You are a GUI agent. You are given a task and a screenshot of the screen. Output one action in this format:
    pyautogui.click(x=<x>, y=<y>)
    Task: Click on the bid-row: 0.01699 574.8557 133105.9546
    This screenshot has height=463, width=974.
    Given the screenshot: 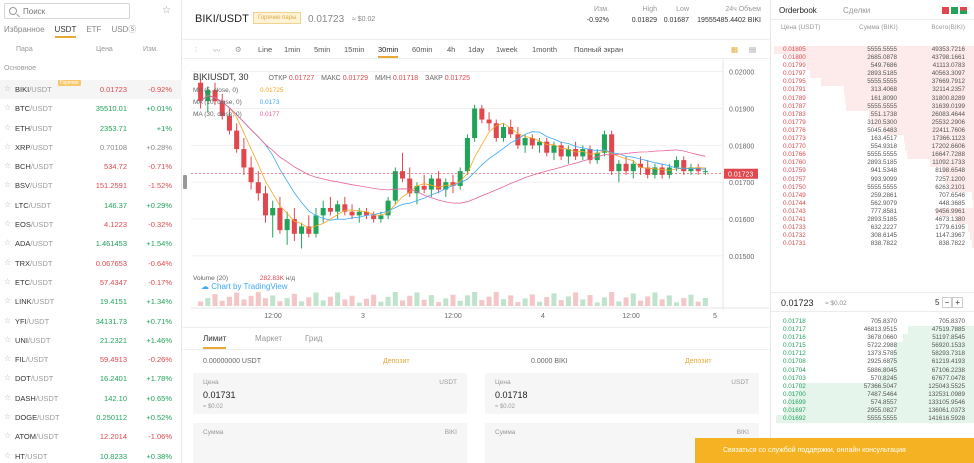 What is the action you would take?
    pyautogui.click(x=872, y=403)
    